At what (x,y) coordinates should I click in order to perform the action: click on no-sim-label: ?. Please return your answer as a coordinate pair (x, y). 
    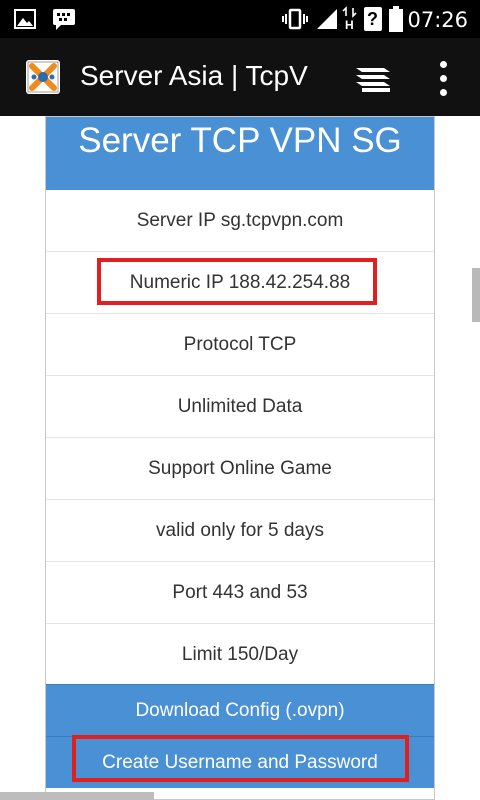
    Looking at the image, I should click on (372, 19).